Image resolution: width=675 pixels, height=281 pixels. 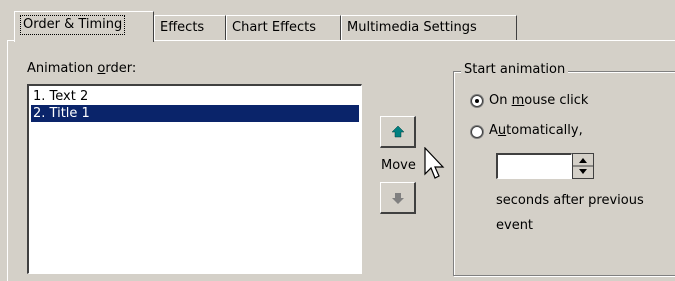 I want to click on mouse-cursor-icon, so click(x=434, y=163).